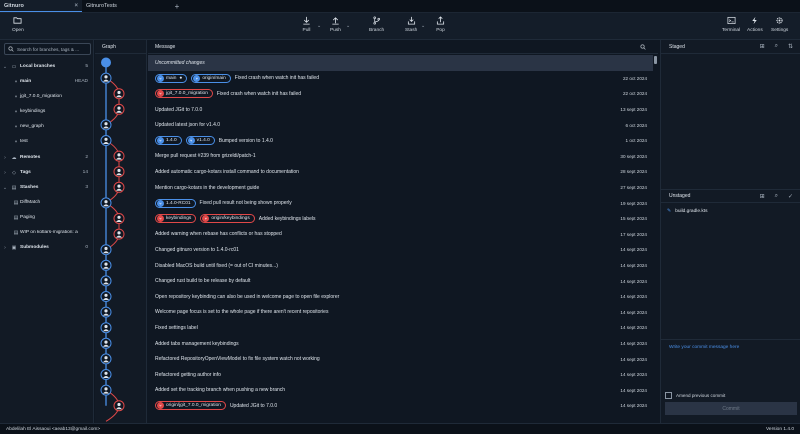 This screenshot has height=434, width=800. Describe the element at coordinates (655, 60) in the screenshot. I see `scroll-thumb` at that location.